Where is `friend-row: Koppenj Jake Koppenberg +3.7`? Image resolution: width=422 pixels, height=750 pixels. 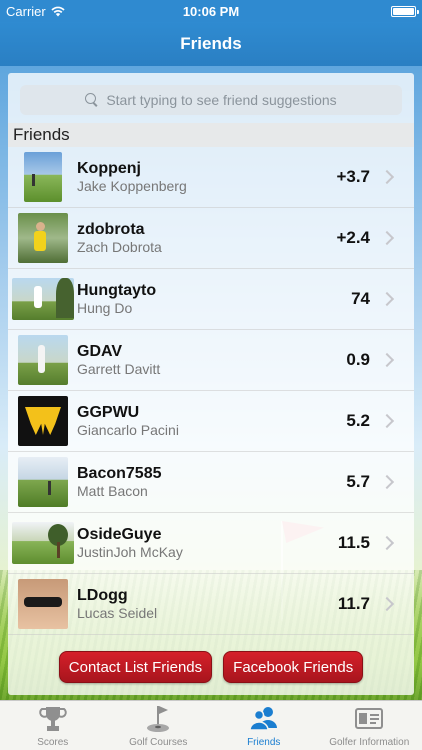
friend-row: Koppenj Jake Koppenberg +3.7 is located at coordinates (211, 177).